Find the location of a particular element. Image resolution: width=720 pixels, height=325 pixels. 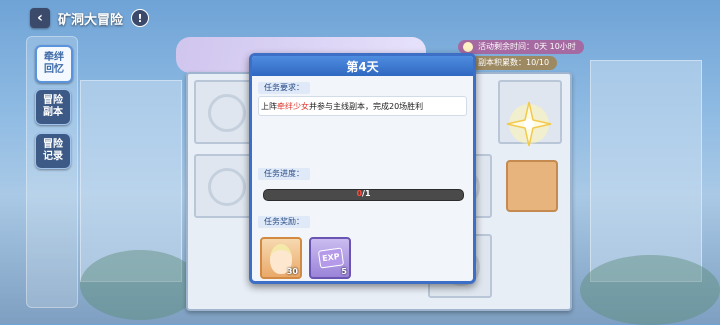

top-bar: ‹ 矿洞大冒险 ! is located at coordinates (90, 18).